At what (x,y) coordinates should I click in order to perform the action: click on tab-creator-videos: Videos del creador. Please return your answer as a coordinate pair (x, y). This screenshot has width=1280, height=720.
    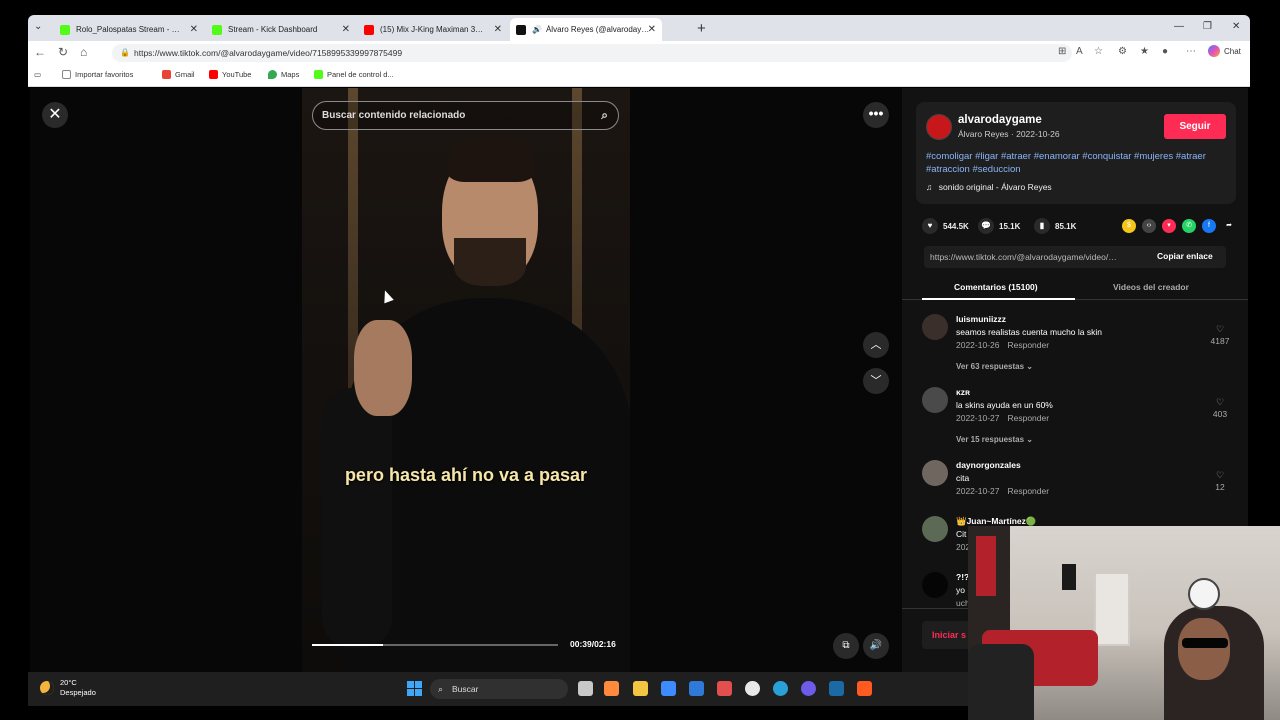
    Looking at the image, I should click on (1151, 287).